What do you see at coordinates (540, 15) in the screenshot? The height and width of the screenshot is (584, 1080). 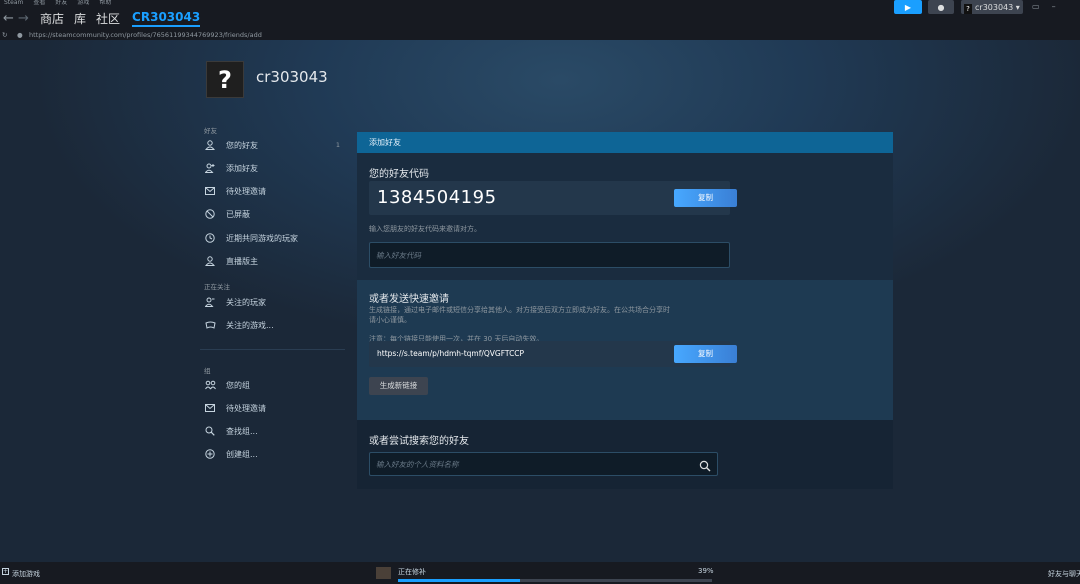 I see `nav-bar: ← → 商店 库 社区 CR303043 ▶ ● ? cr303043 ▾ ▭–` at bounding box center [540, 15].